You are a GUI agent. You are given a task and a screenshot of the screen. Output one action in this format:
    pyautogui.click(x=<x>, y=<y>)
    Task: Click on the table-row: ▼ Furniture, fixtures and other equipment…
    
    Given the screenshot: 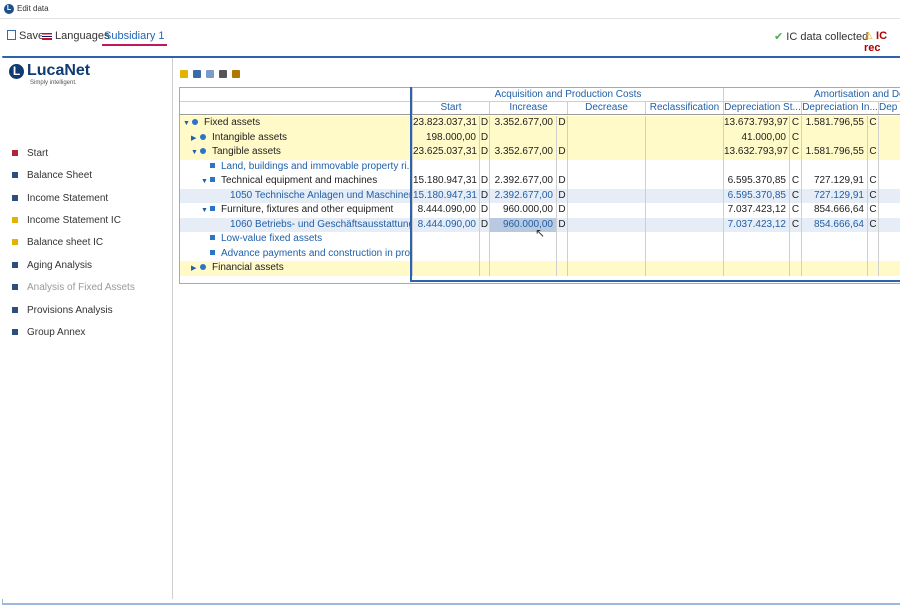 What is the action you would take?
    pyautogui.click(x=540, y=210)
    